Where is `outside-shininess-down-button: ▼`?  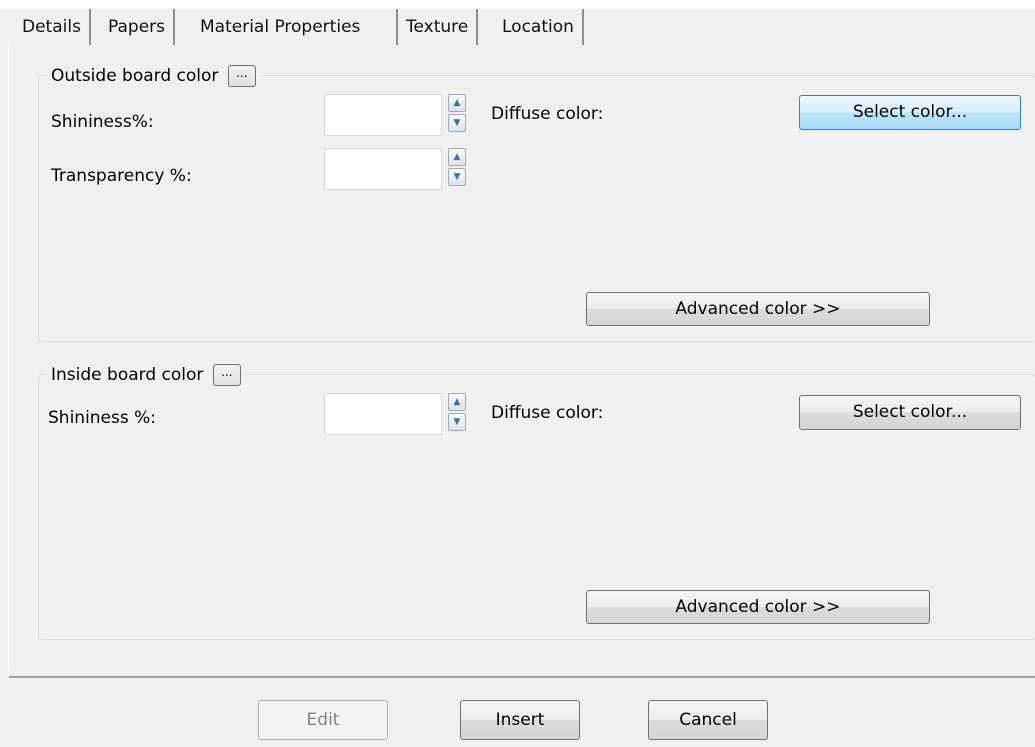 outside-shininess-down-button: ▼ is located at coordinates (457, 123).